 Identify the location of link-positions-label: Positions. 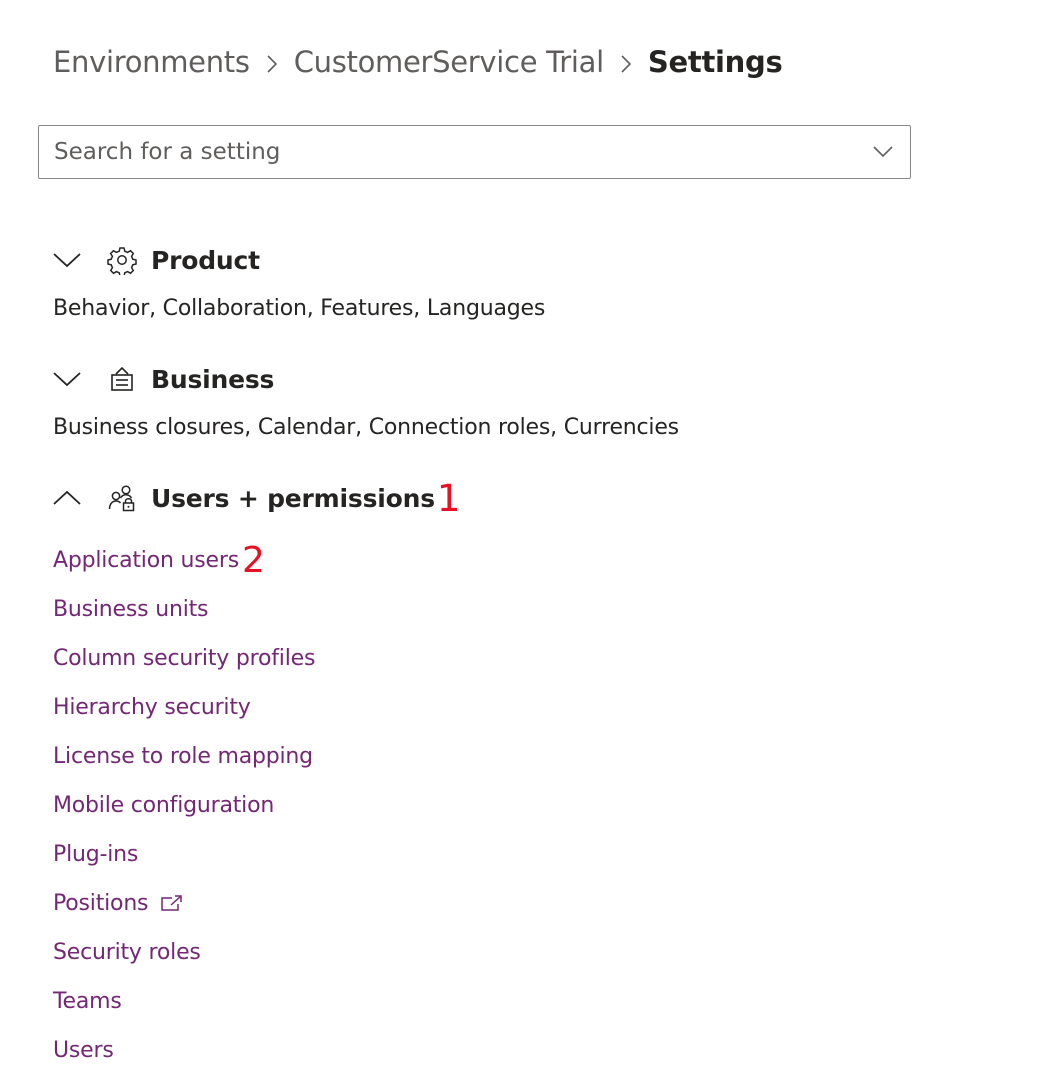
(101, 903).